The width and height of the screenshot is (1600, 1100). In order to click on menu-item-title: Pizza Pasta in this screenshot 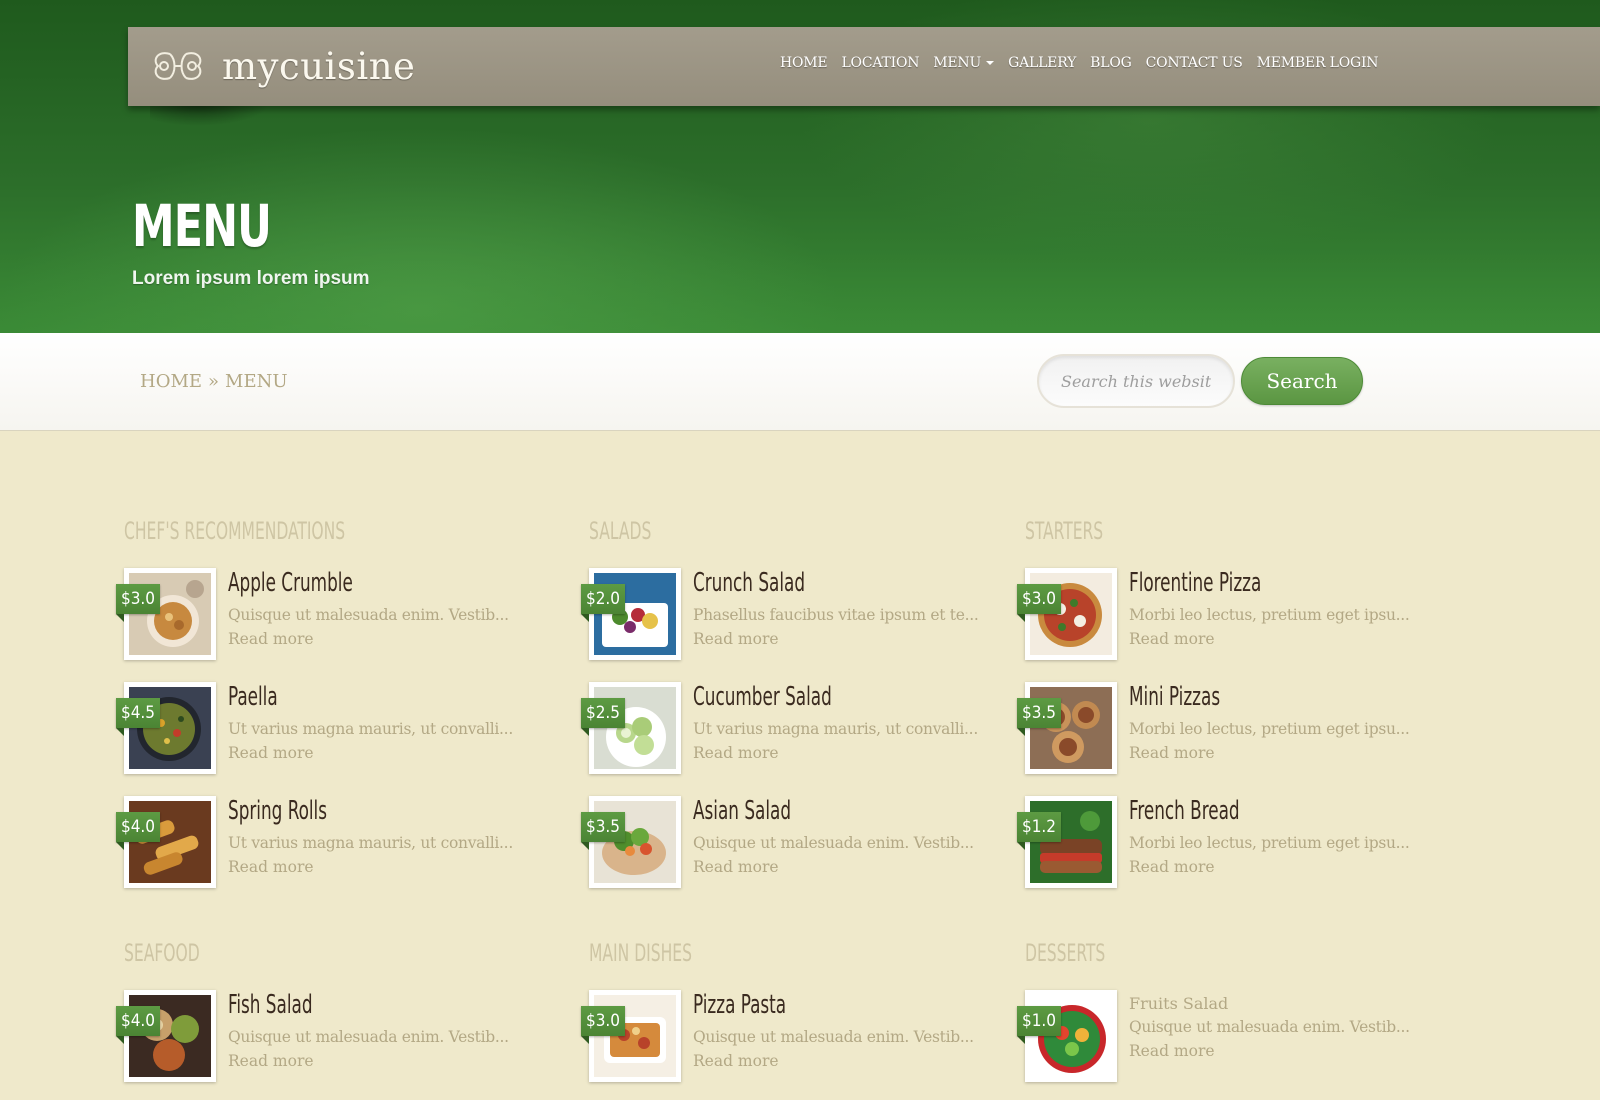, I will do `click(739, 1005)`.